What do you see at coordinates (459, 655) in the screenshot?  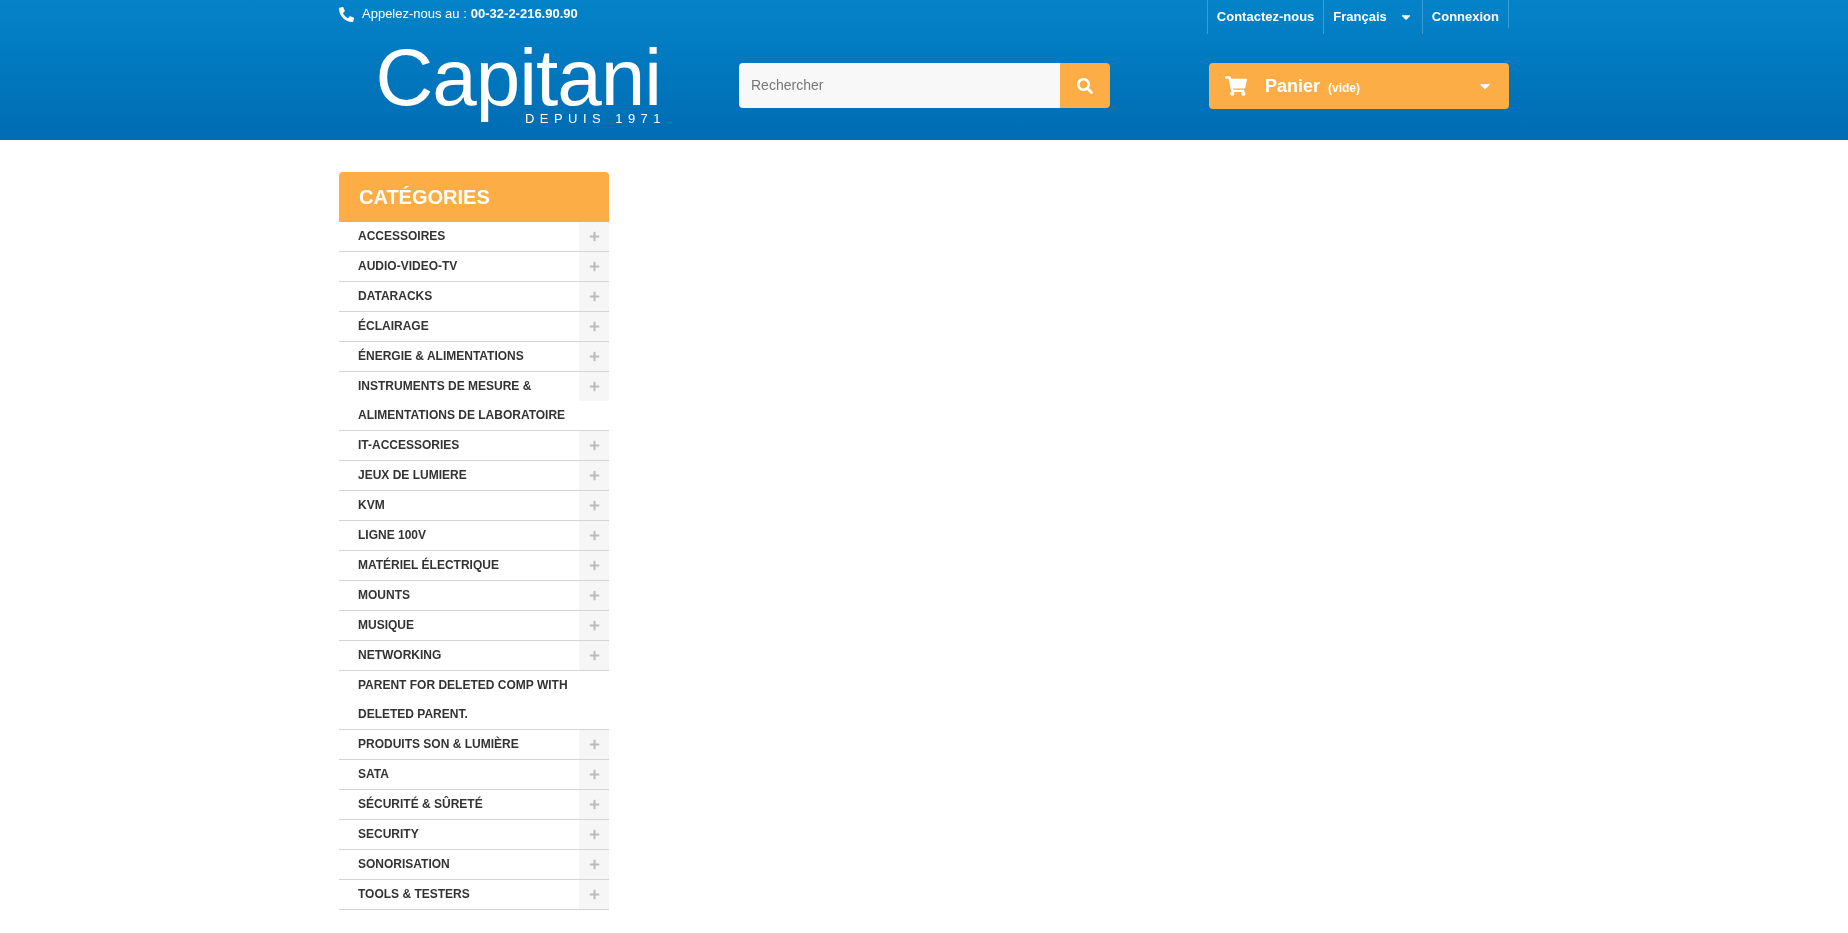 I see `category-link: NETWORKING` at bounding box center [459, 655].